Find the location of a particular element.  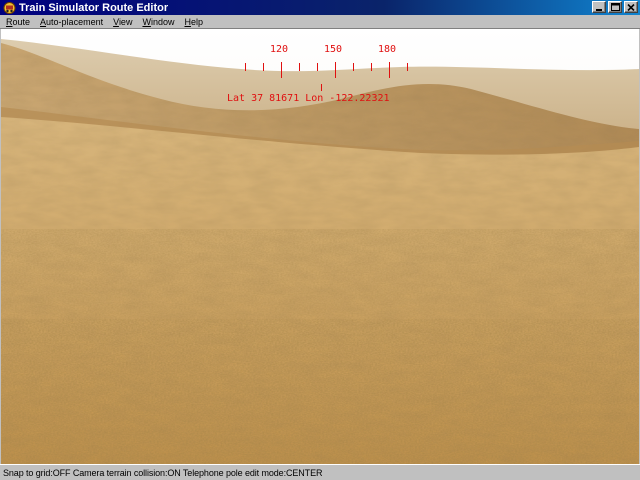

close-icon is located at coordinates (631, 7).